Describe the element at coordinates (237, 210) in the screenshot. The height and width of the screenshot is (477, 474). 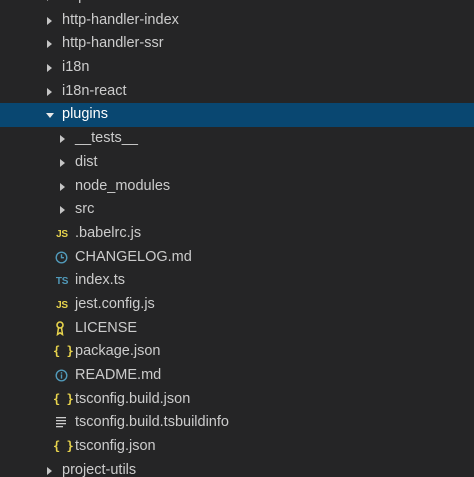
I see `tree-folder-src: src` at that location.